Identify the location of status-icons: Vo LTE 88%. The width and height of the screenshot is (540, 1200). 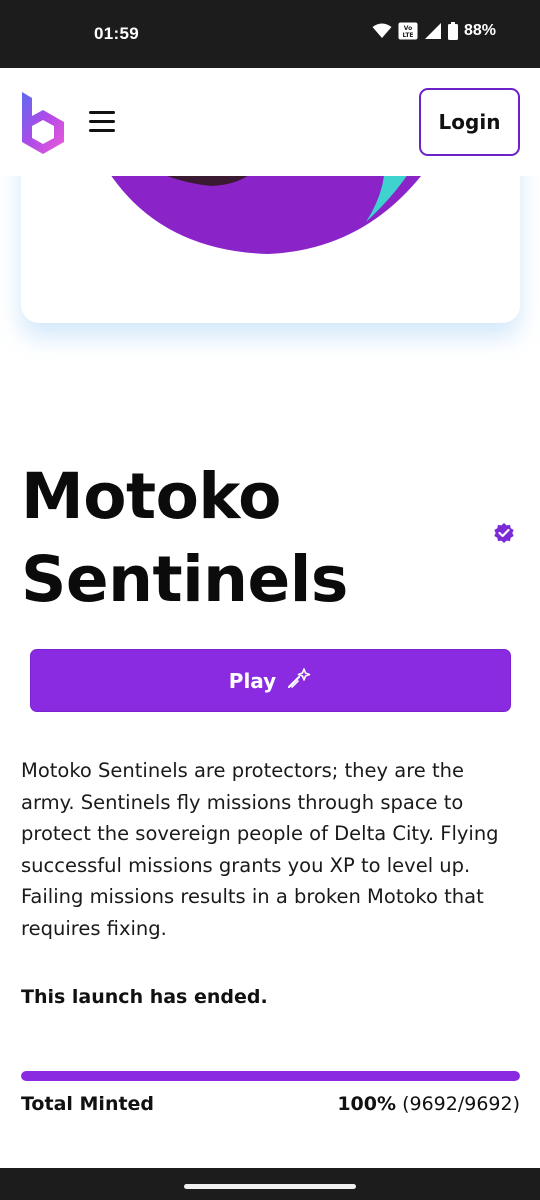
(434, 31).